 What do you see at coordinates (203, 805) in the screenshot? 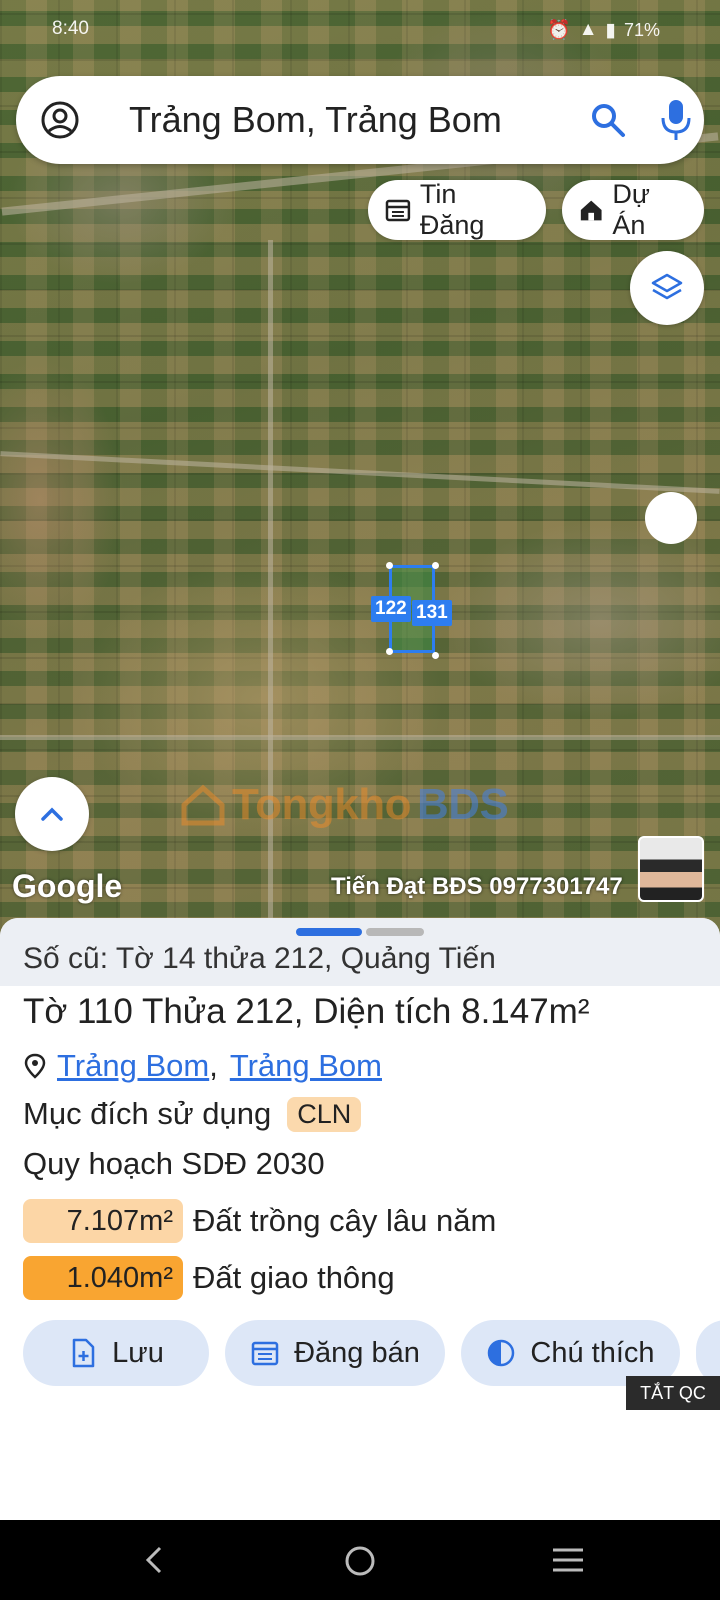
I see `watermark-house-icon` at bounding box center [203, 805].